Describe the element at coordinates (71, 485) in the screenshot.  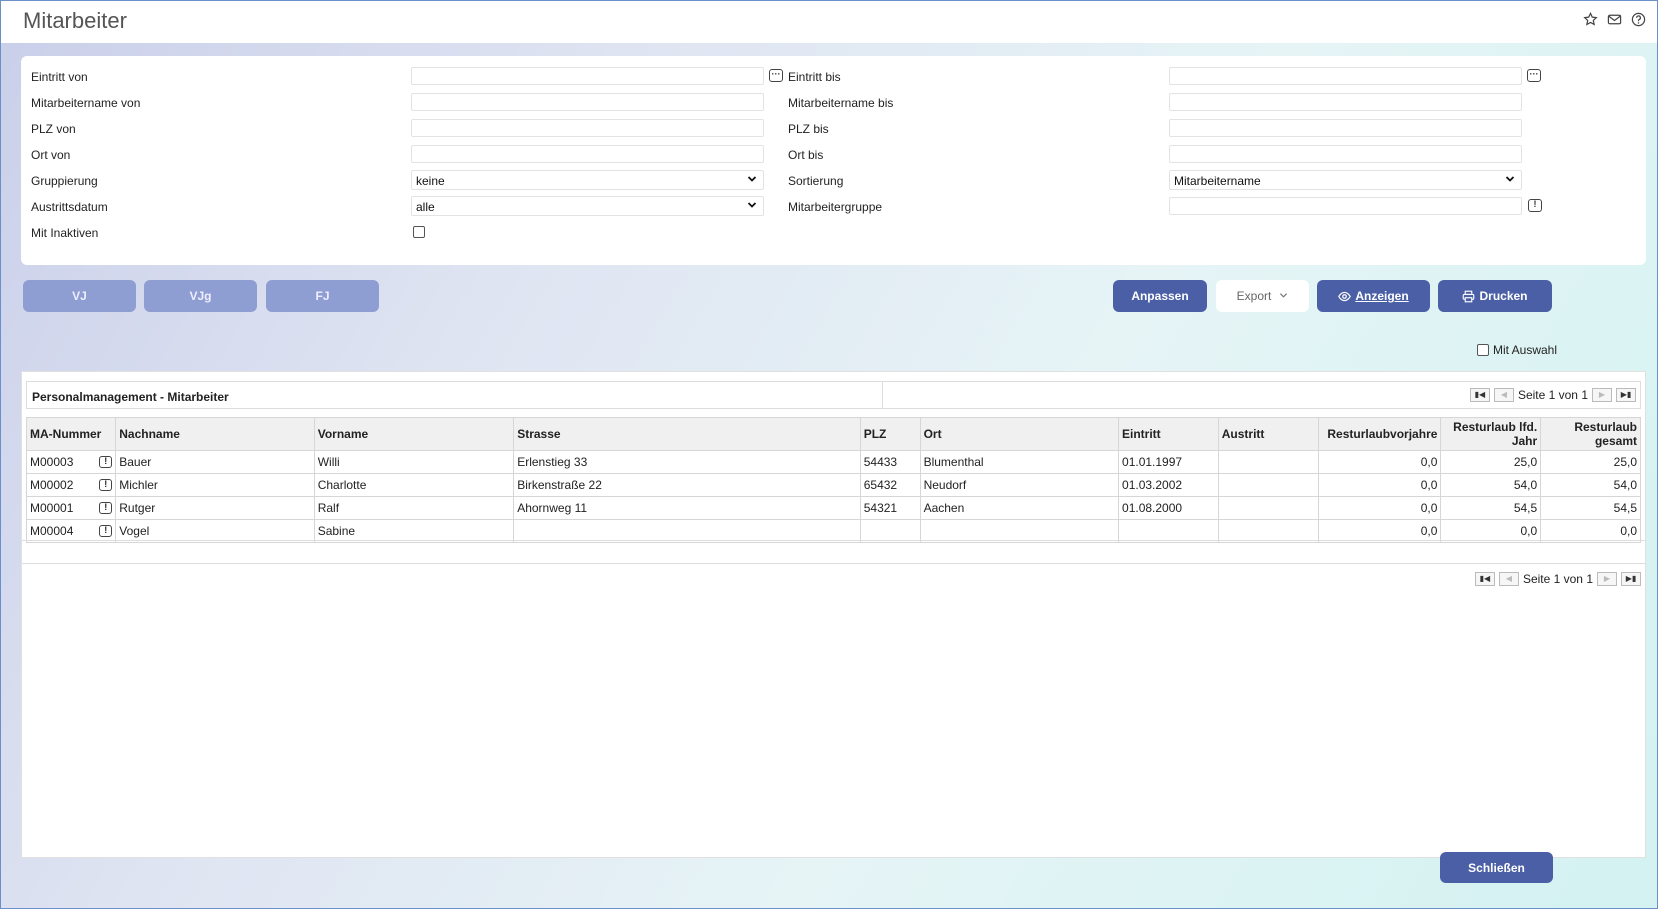
I see `ma-nummer-cell: M00002!` at that location.